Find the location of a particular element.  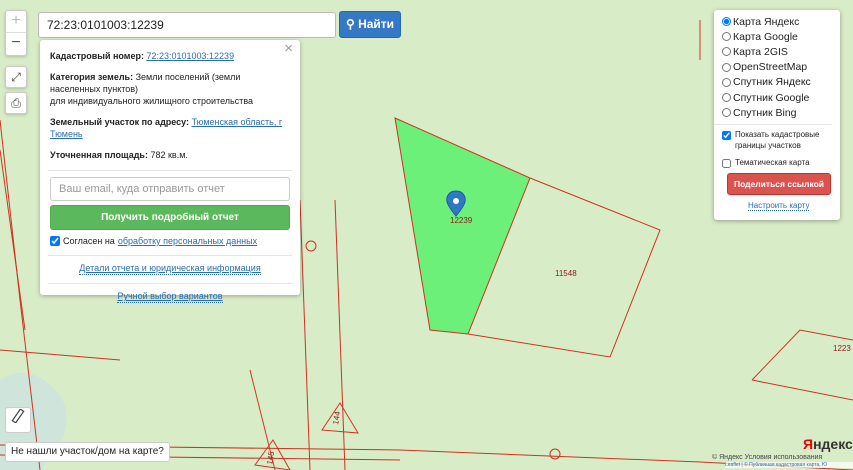

close-icon: × is located at coordinates (288, 48).